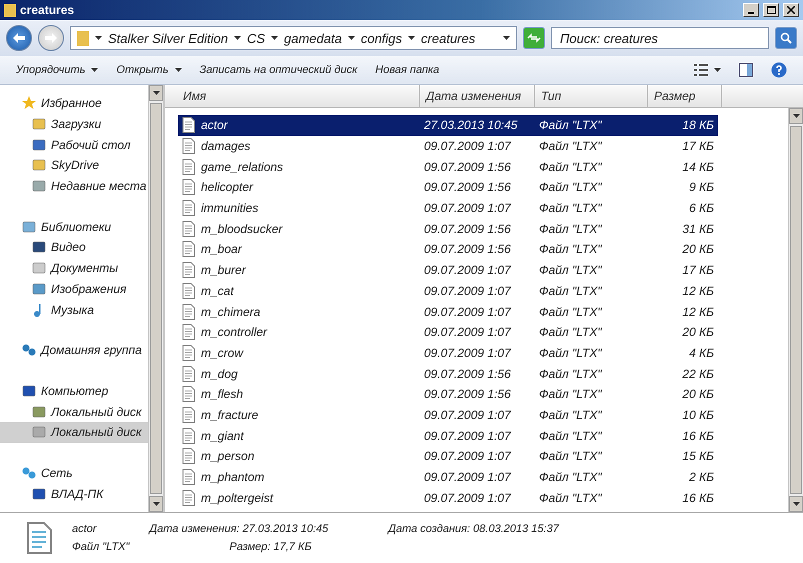 The image size is (803, 563). Describe the element at coordinates (57, 70) in the screenshot. I see `toolbar-button: Упорядочить` at that location.